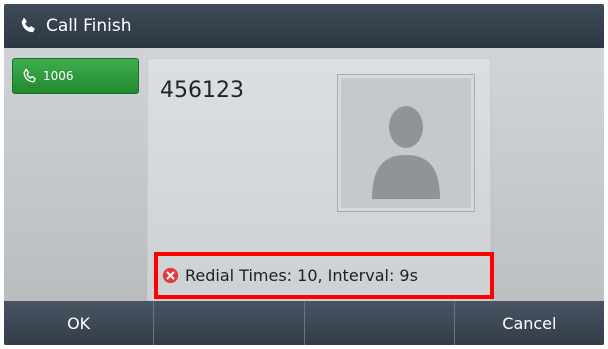 Image resolution: width=608 pixels, height=349 pixels. I want to click on line-key-label: 1006, so click(58, 76).